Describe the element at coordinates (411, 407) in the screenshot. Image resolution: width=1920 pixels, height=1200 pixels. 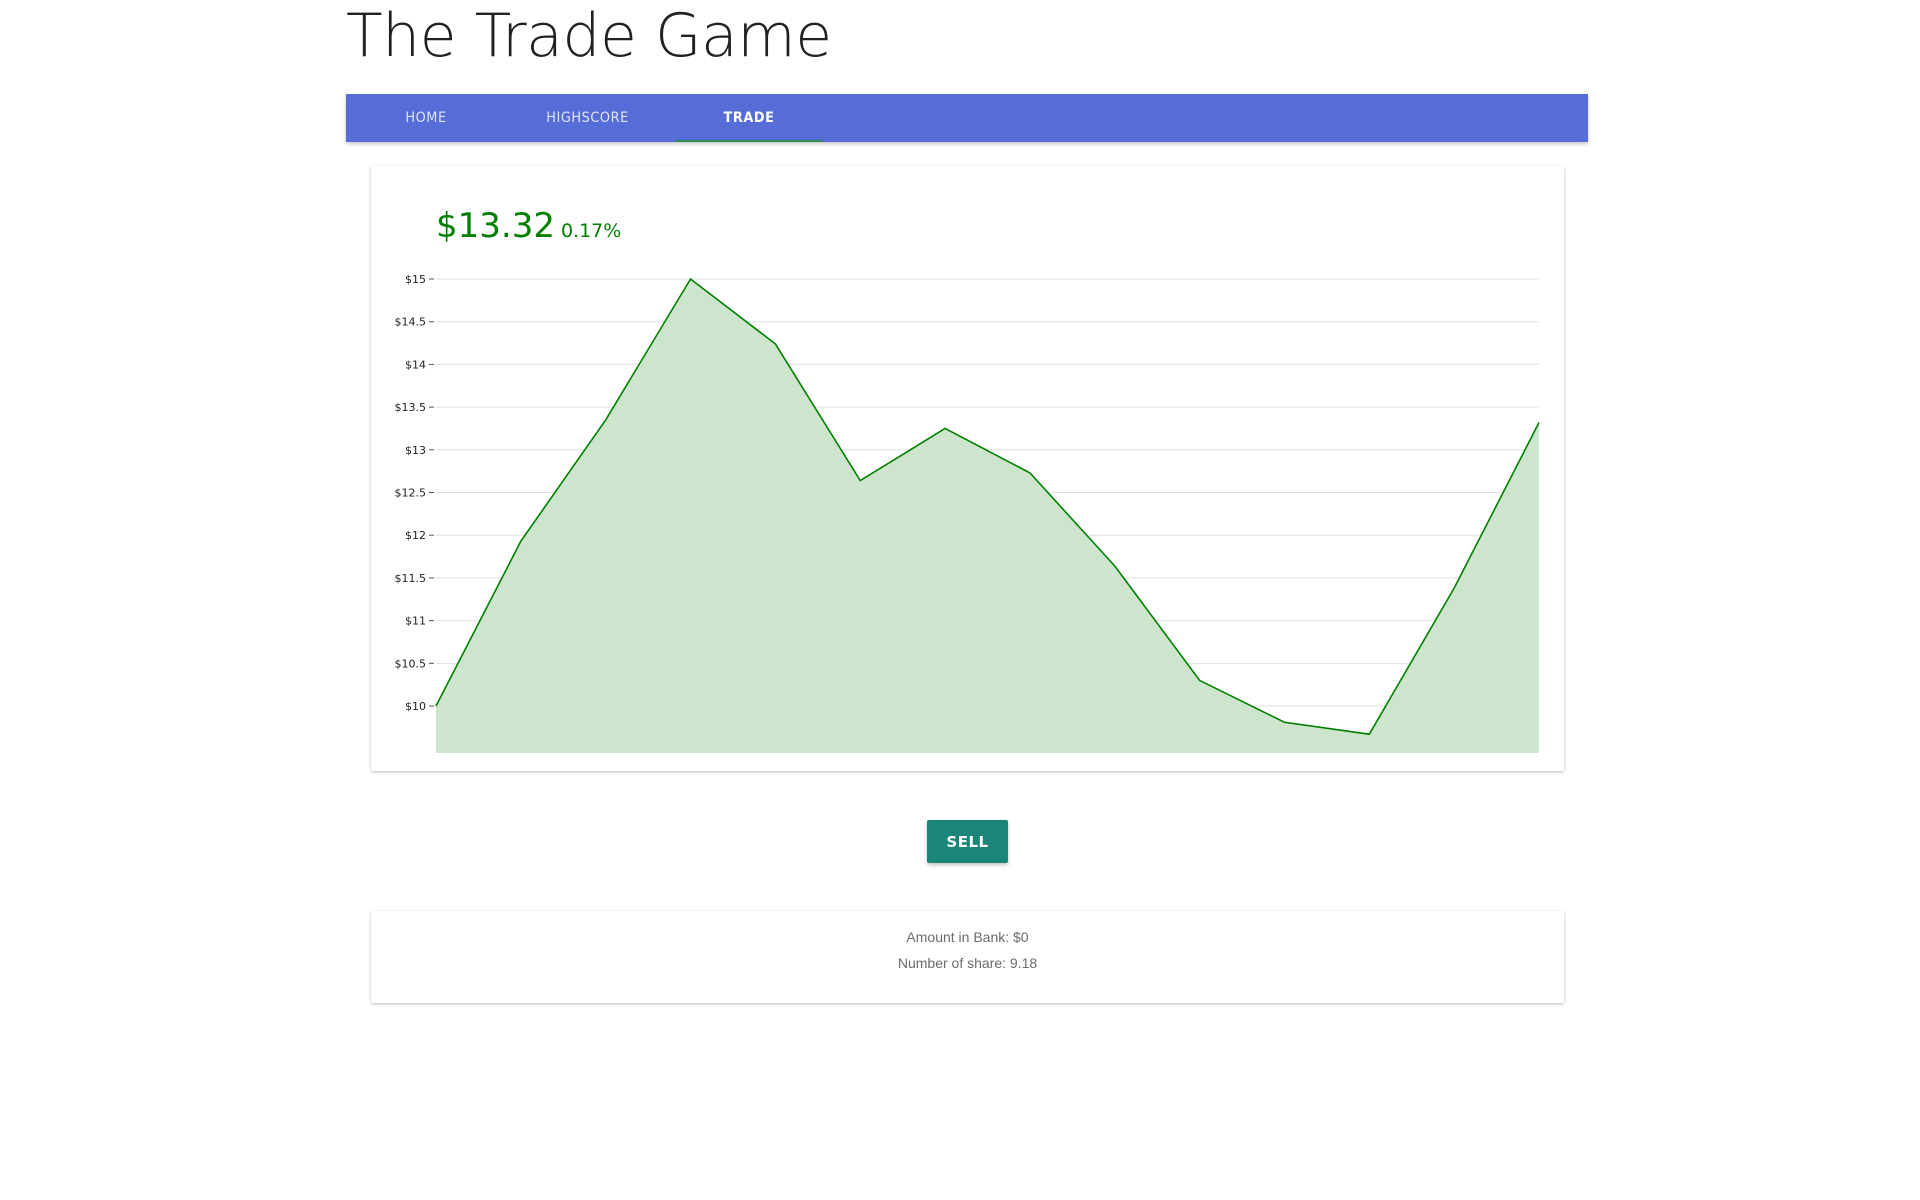
I see `y-tick-label: $13.5` at that location.